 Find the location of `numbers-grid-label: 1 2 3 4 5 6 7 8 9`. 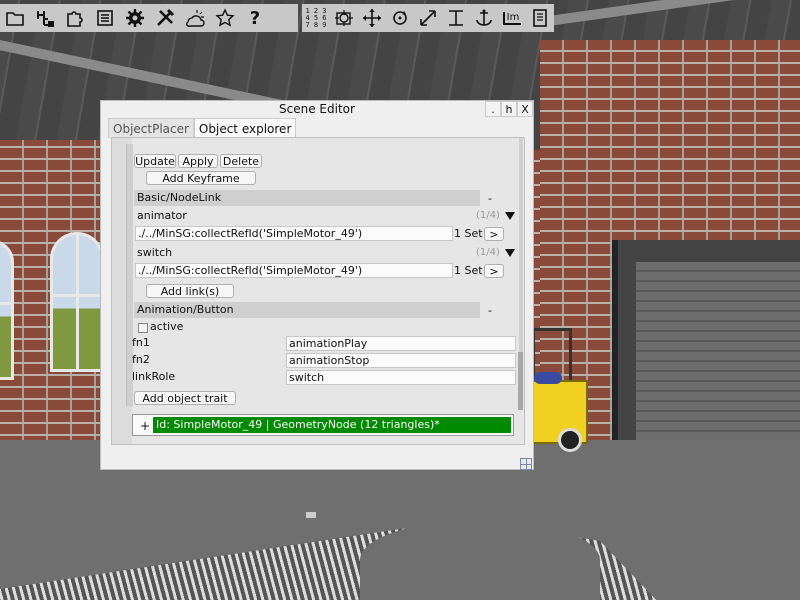

numbers-grid-label: 1 2 3 4 5 6 7 8 9 is located at coordinates (316, 17).